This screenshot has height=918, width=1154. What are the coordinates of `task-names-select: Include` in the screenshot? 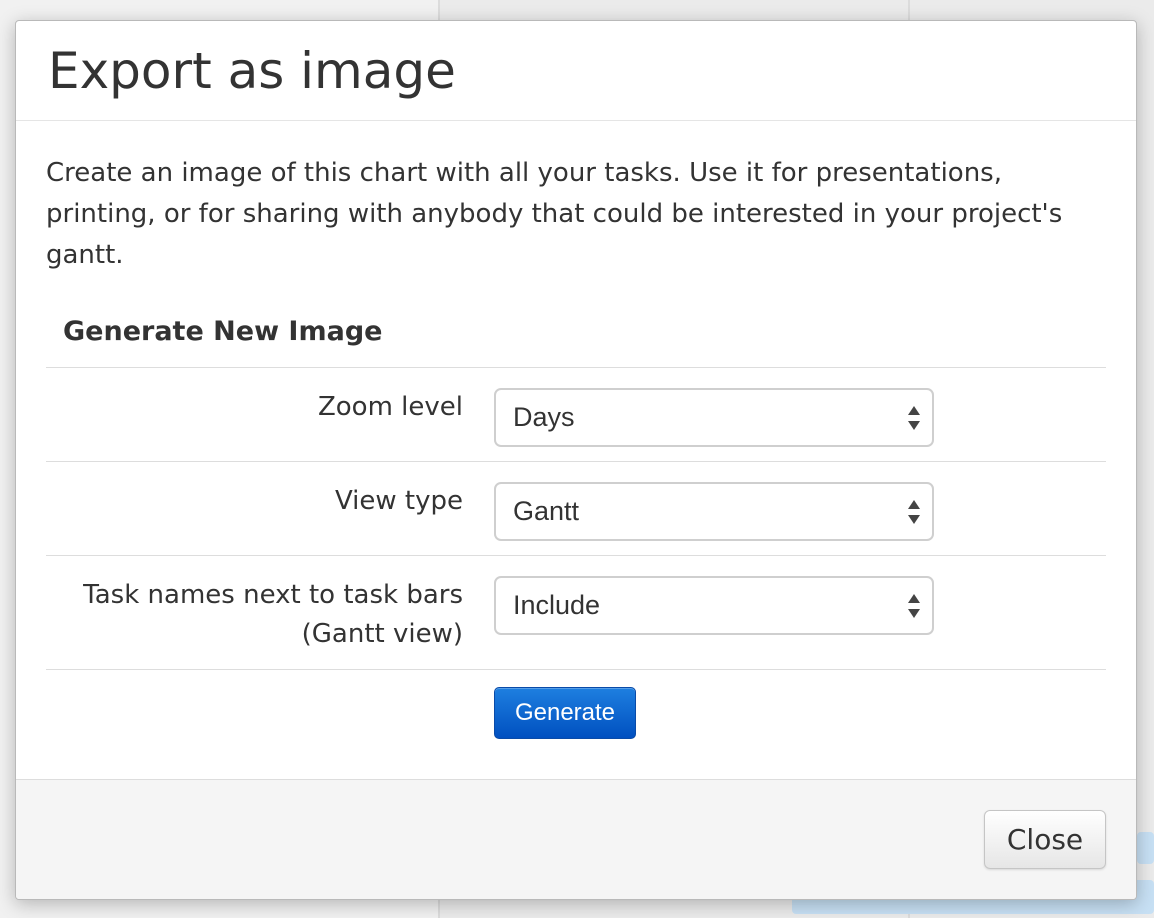 It's located at (714, 605).